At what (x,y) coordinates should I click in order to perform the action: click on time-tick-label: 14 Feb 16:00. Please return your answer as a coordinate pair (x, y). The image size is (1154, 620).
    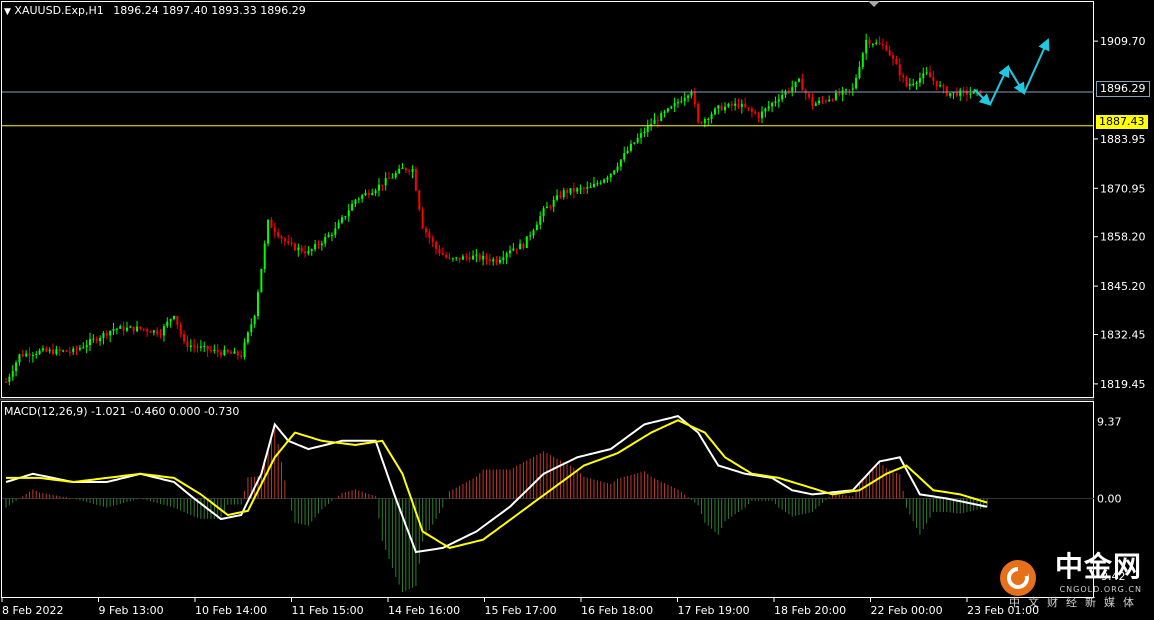
    Looking at the image, I should click on (424, 610).